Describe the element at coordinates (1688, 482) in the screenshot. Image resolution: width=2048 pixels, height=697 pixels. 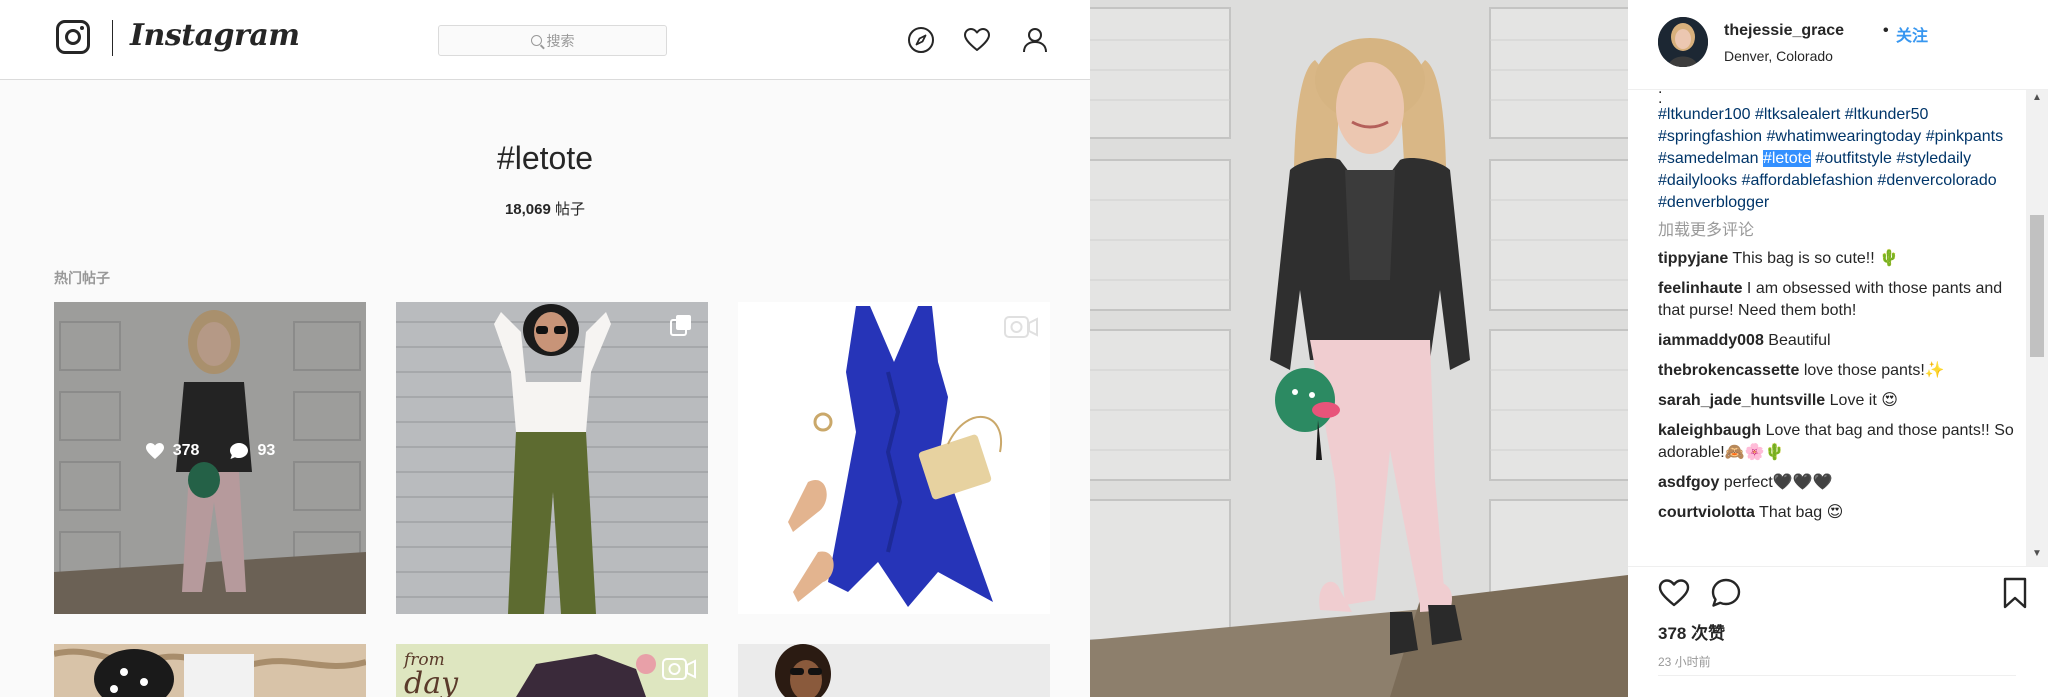
I see `comment-username: asdfgoy` at that location.